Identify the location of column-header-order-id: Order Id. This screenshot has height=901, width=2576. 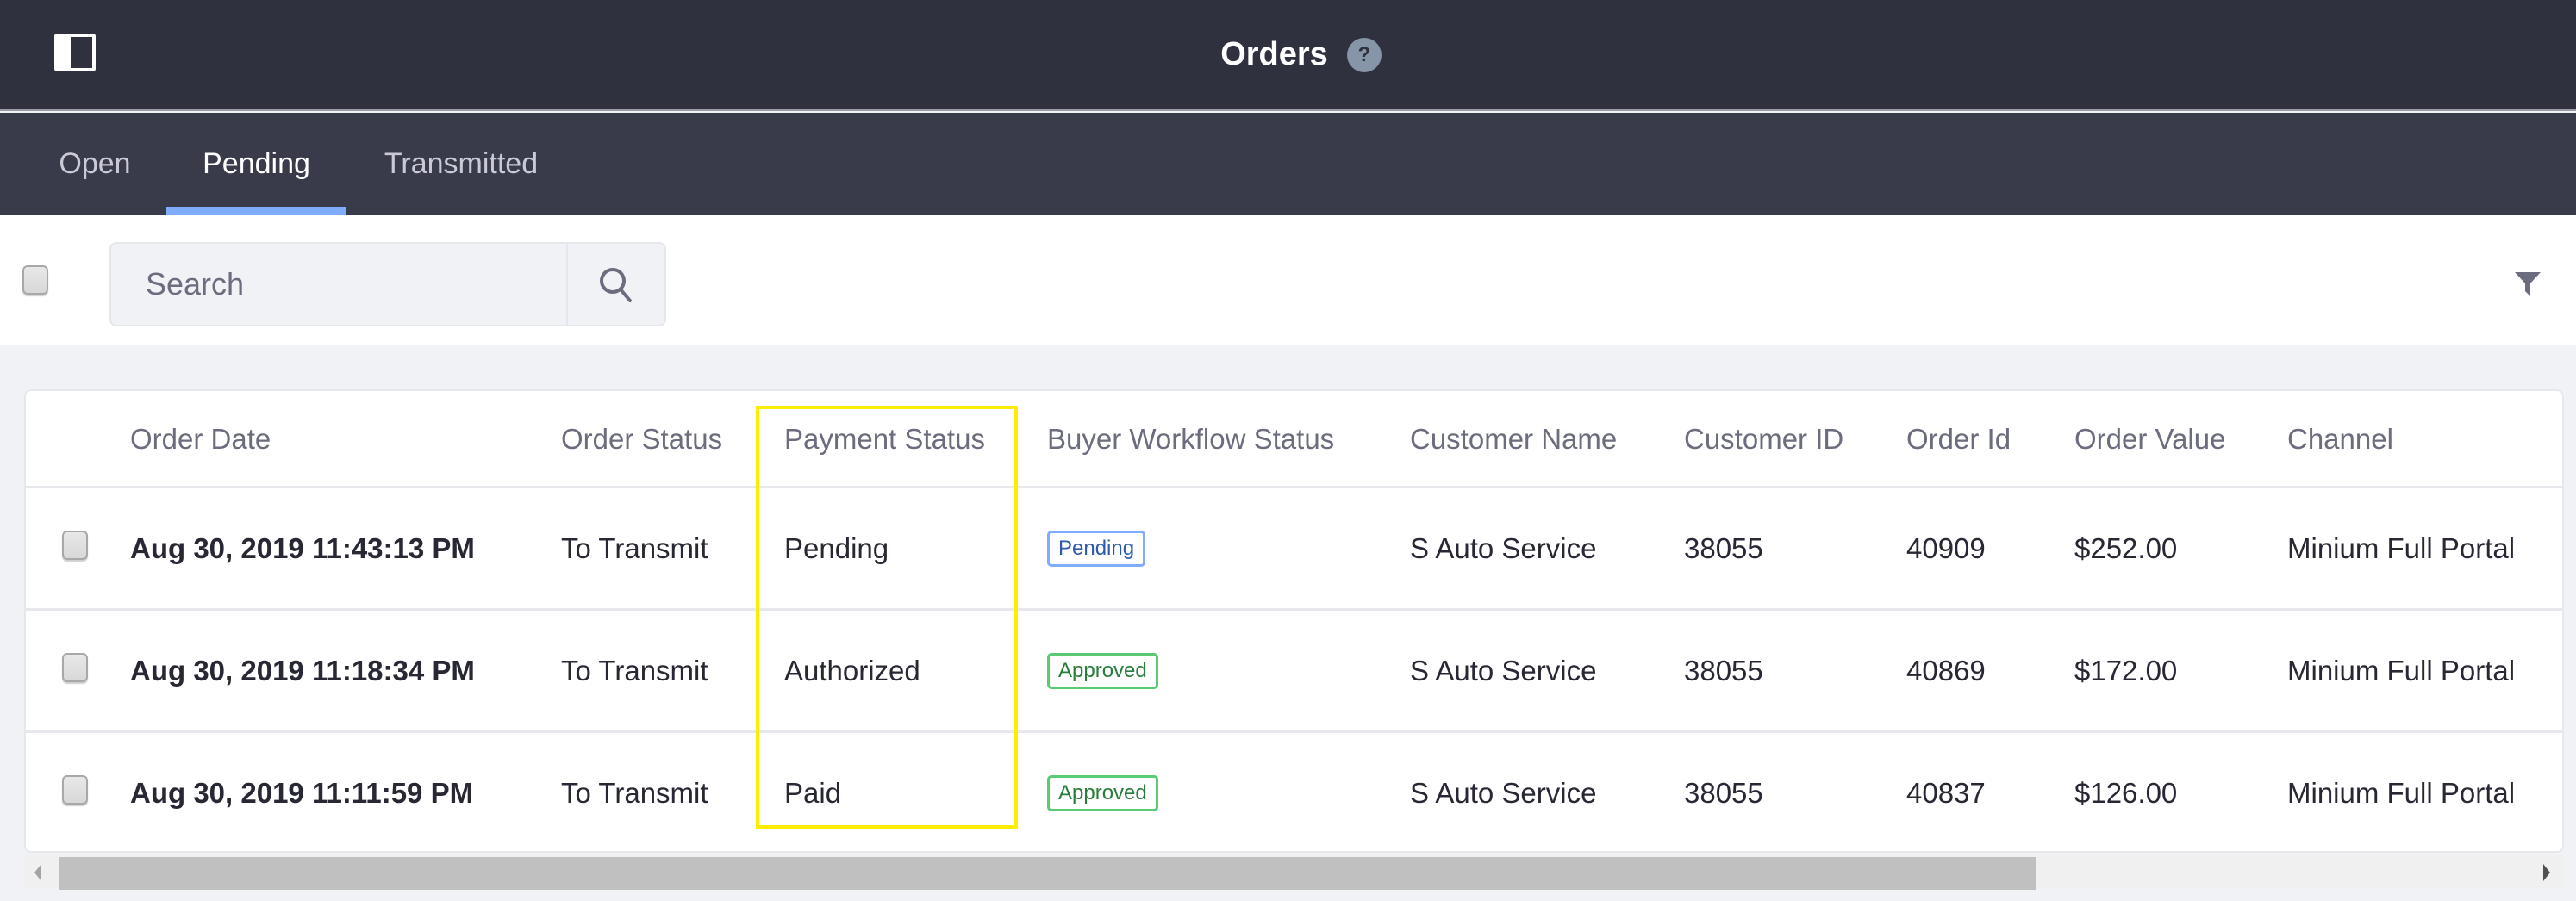
(1958, 439).